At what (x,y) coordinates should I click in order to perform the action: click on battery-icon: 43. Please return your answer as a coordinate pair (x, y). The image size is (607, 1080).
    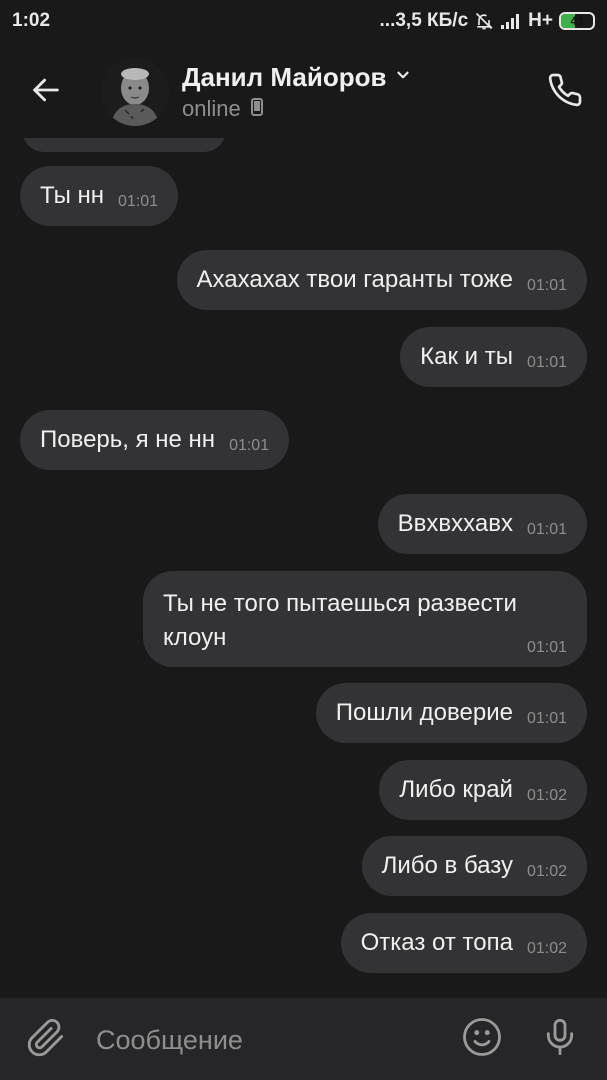
    Looking at the image, I should click on (577, 21).